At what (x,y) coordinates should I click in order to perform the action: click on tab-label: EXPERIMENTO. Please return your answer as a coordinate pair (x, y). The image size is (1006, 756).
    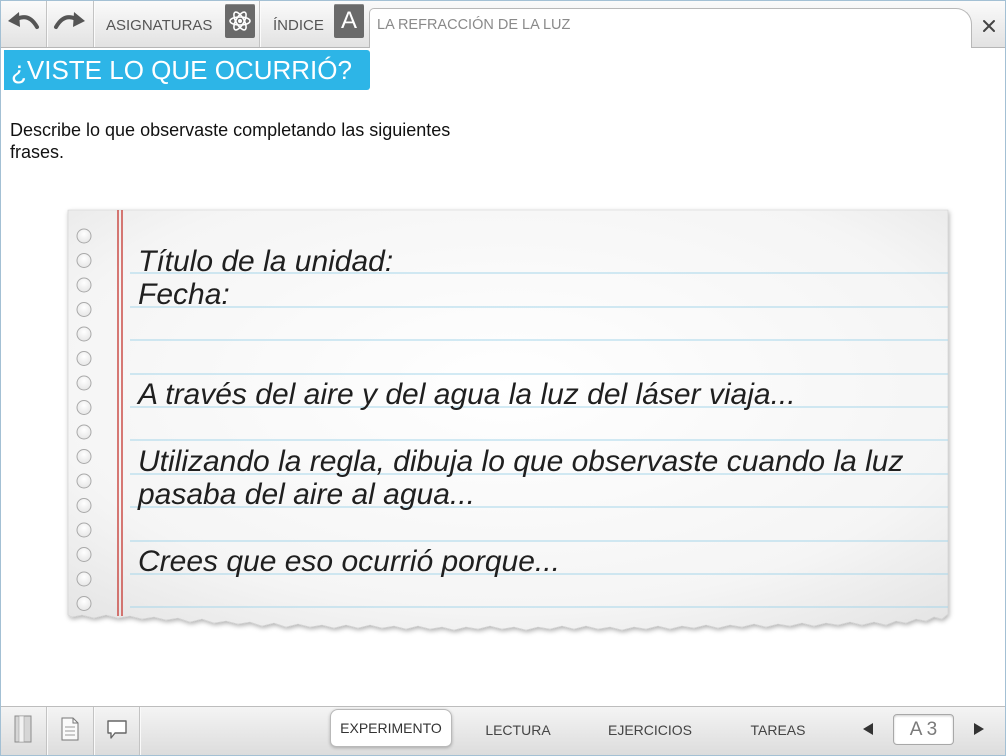
    Looking at the image, I should click on (391, 728).